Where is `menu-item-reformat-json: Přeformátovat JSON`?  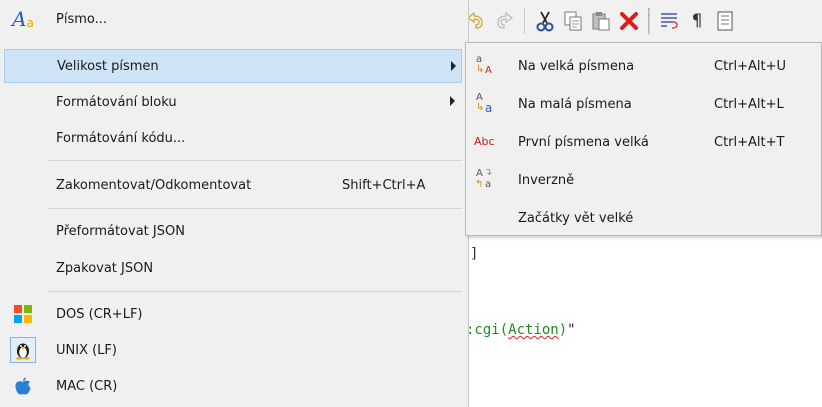
menu-item-reformat-json: Přeformátovat JSON is located at coordinates (233, 231).